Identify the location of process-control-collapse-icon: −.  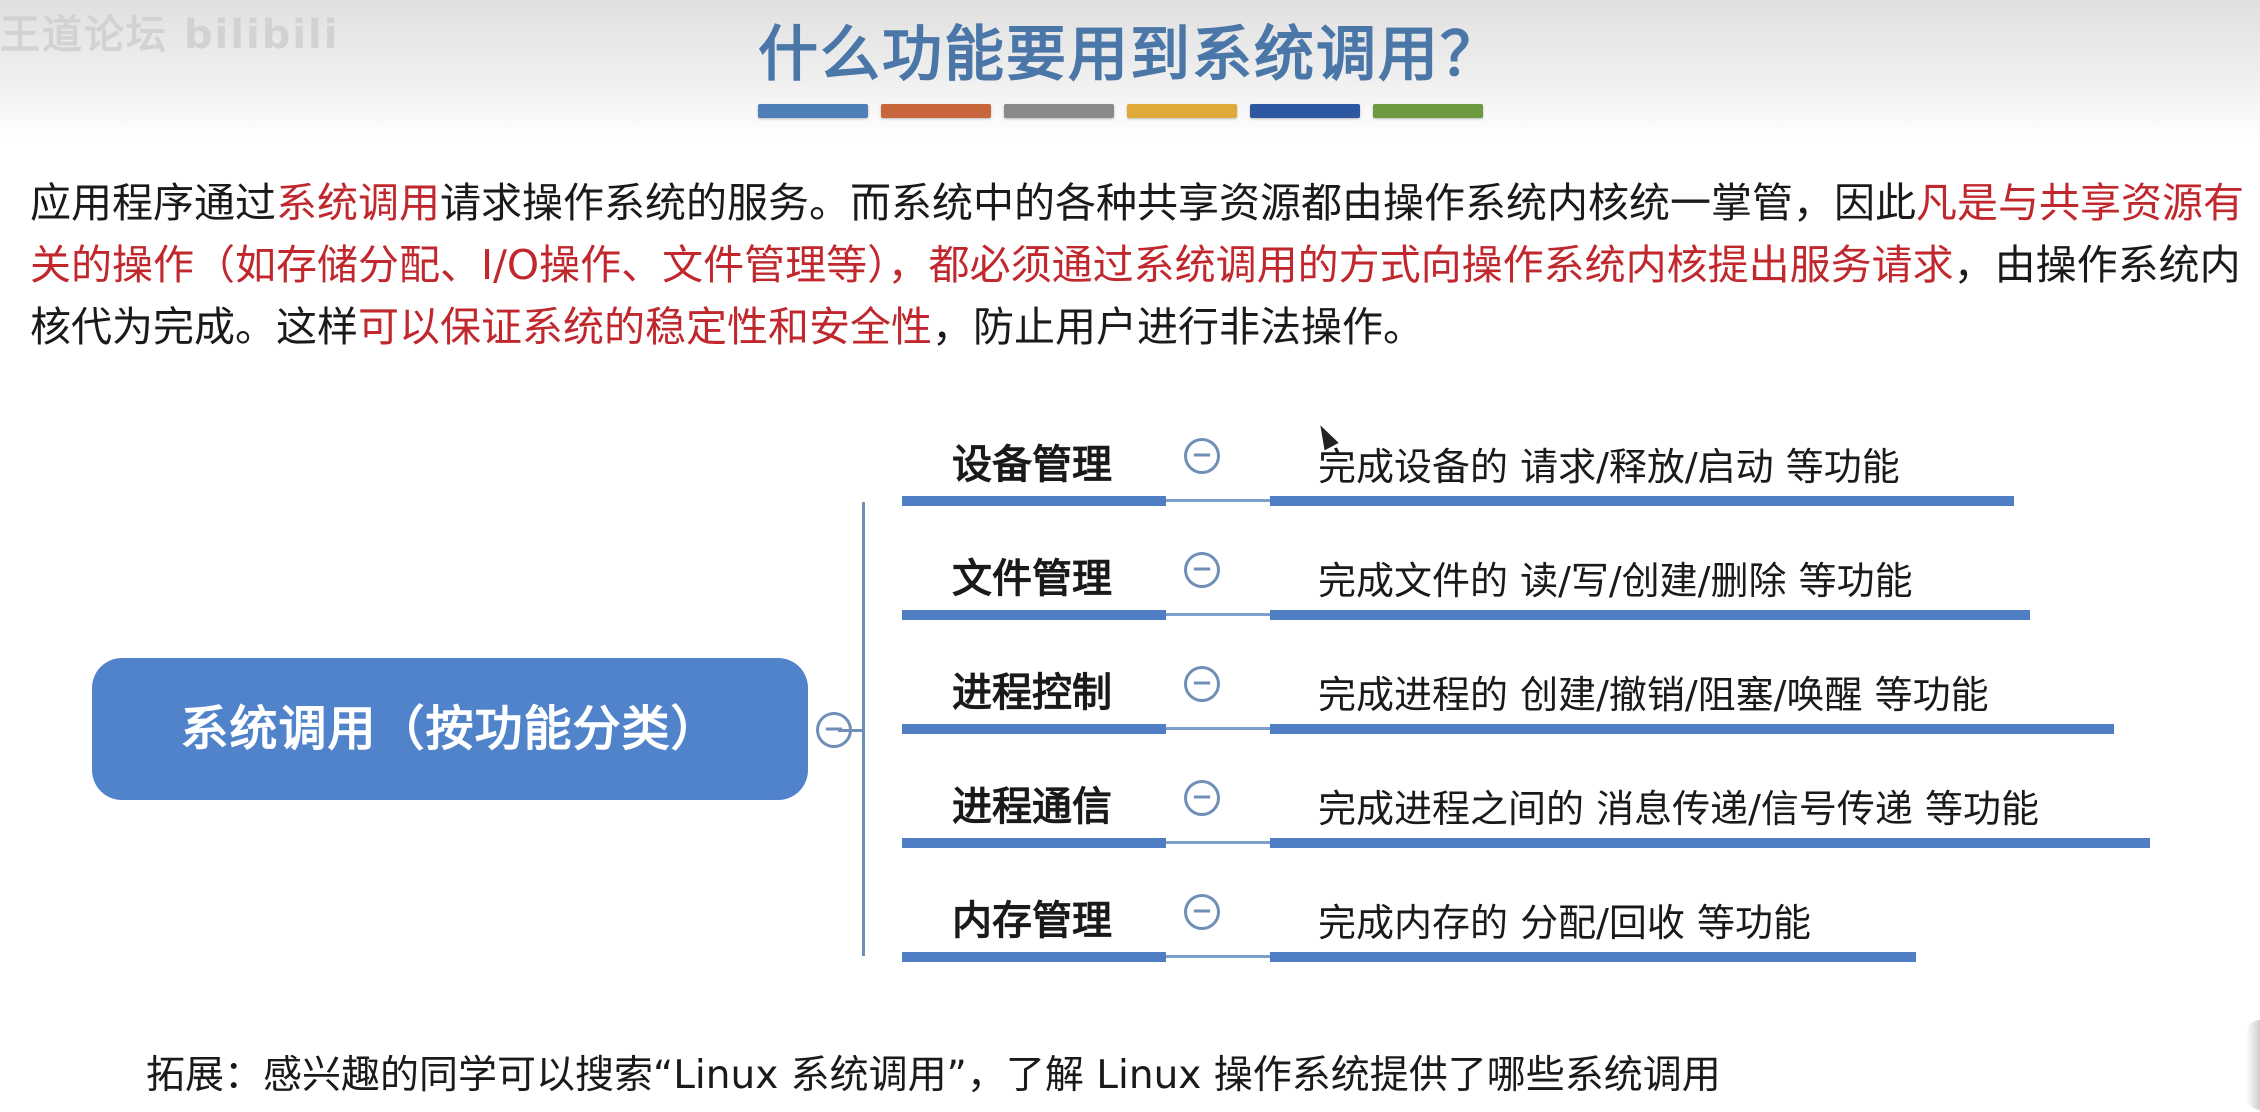
(1202, 684).